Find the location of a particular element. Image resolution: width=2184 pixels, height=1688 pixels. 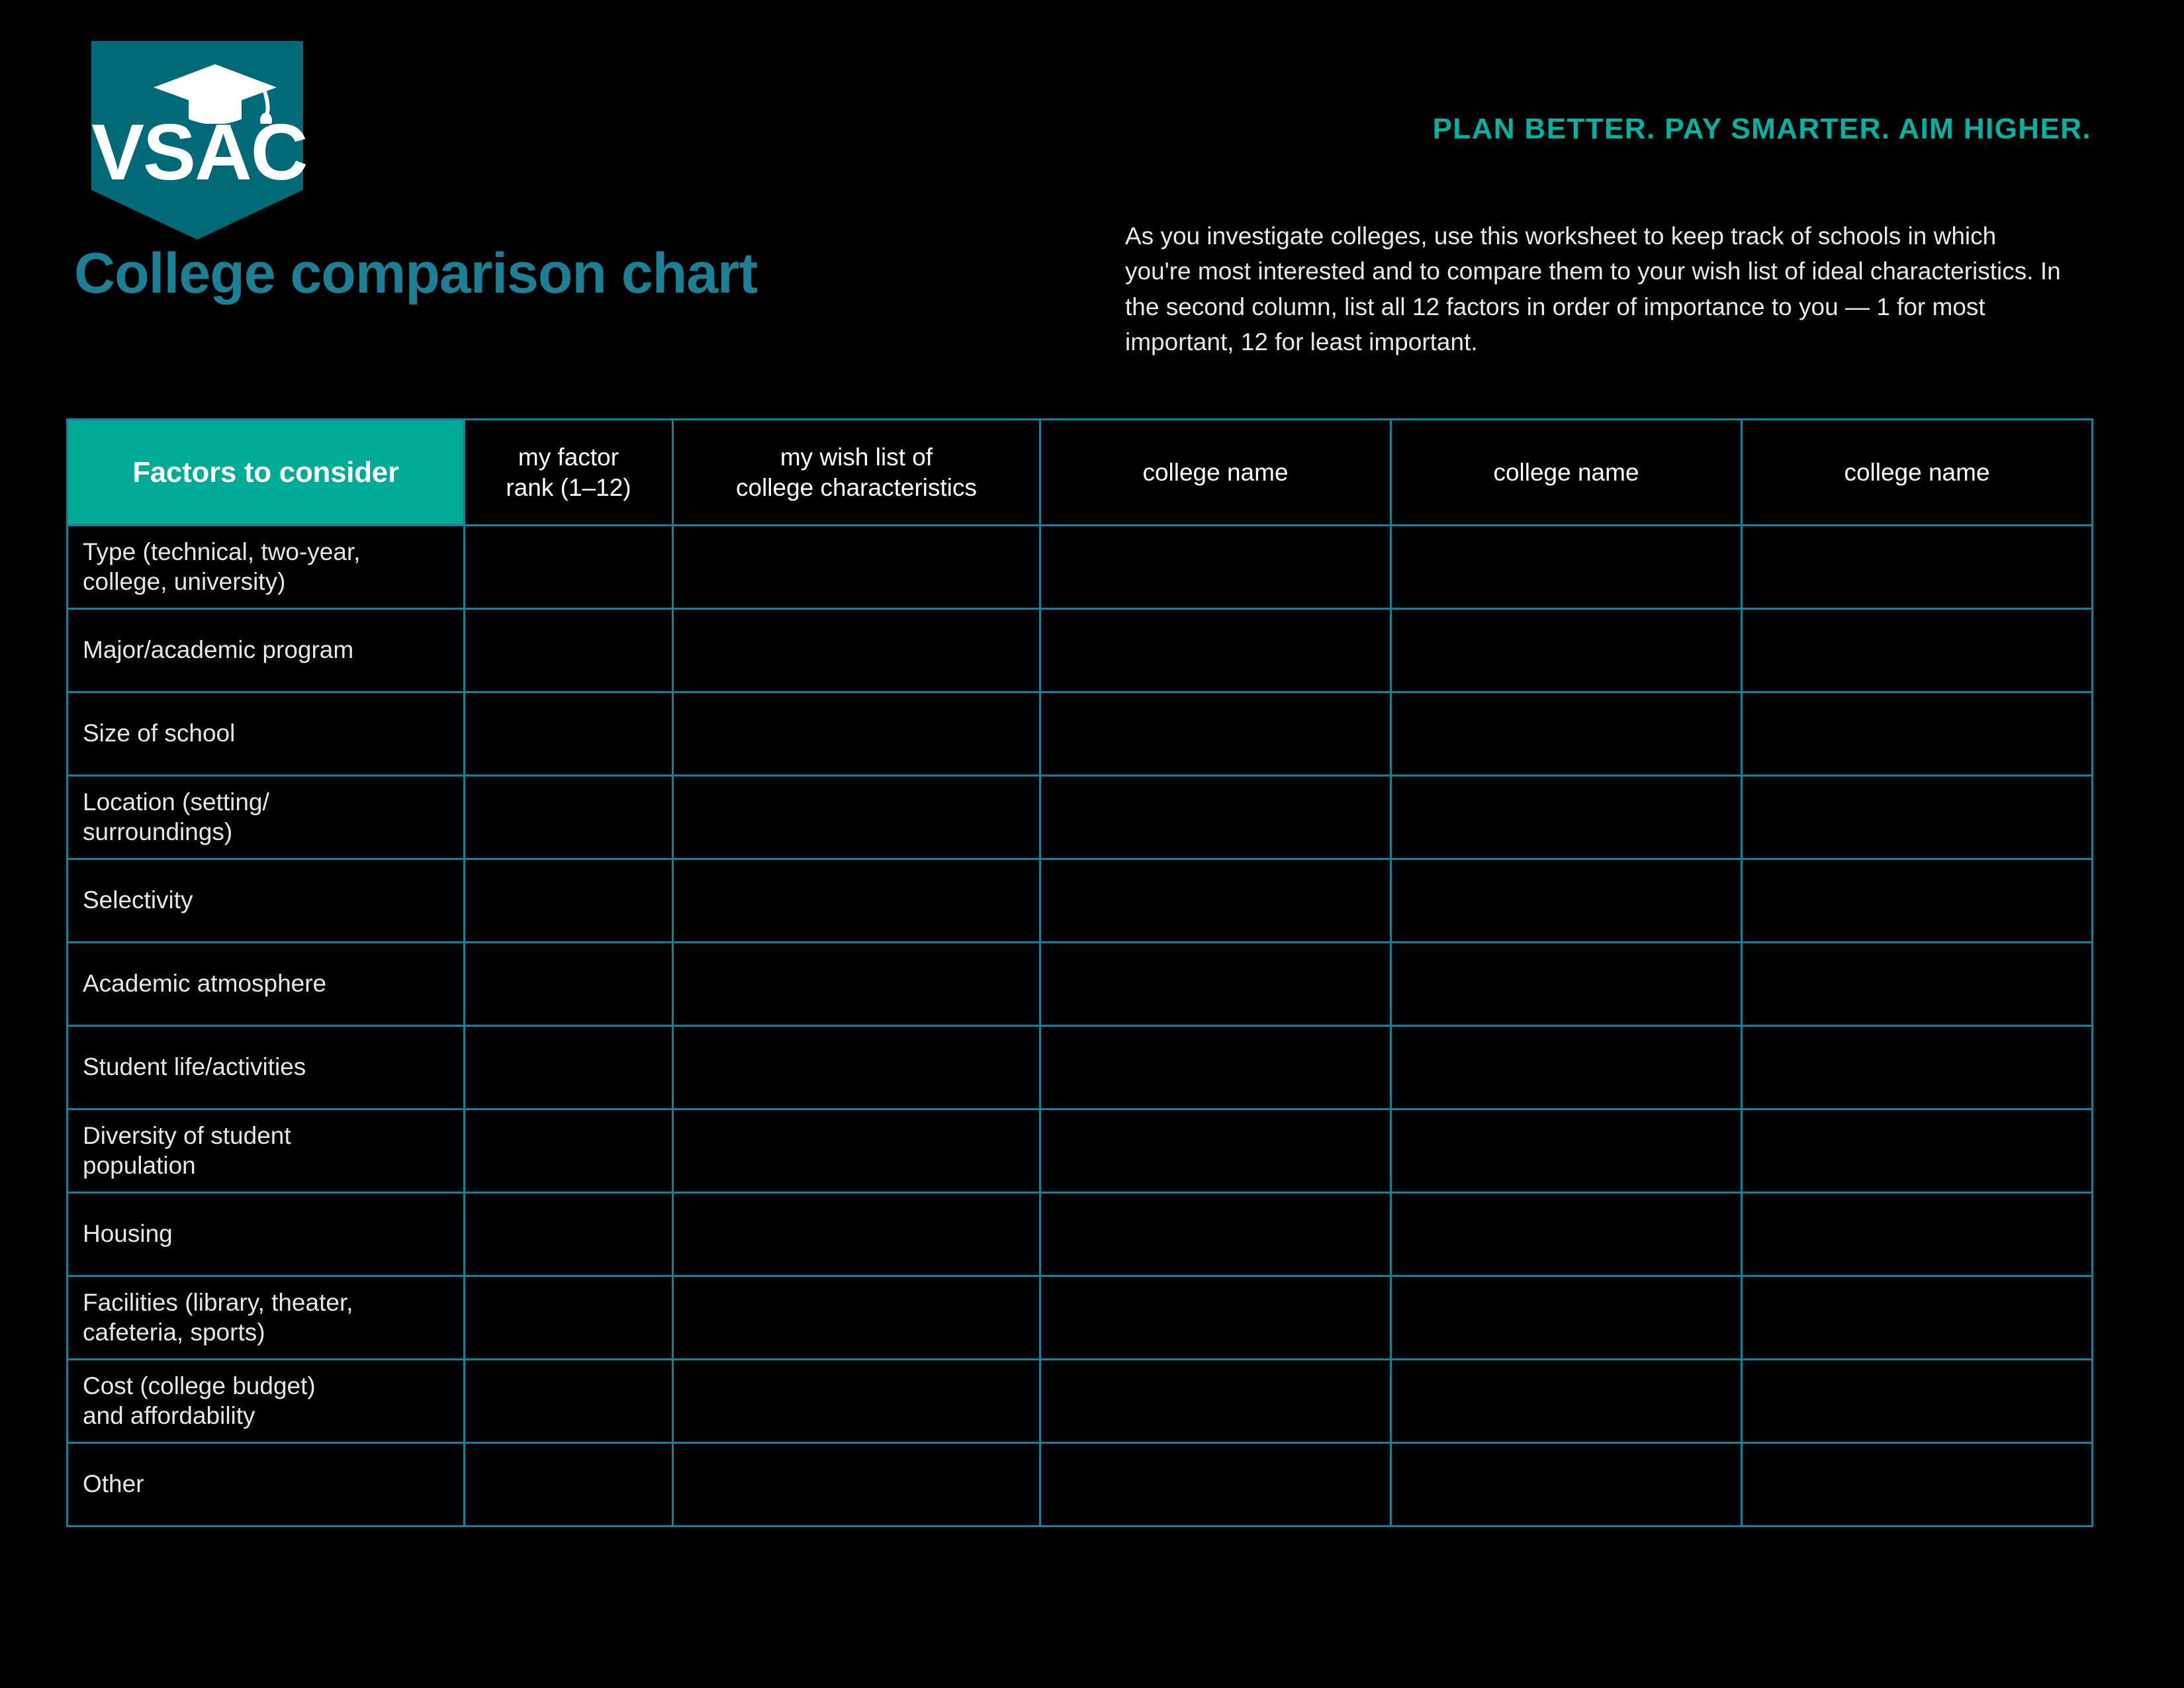

table-row: Selectivity is located at coordinates (1079, 900).